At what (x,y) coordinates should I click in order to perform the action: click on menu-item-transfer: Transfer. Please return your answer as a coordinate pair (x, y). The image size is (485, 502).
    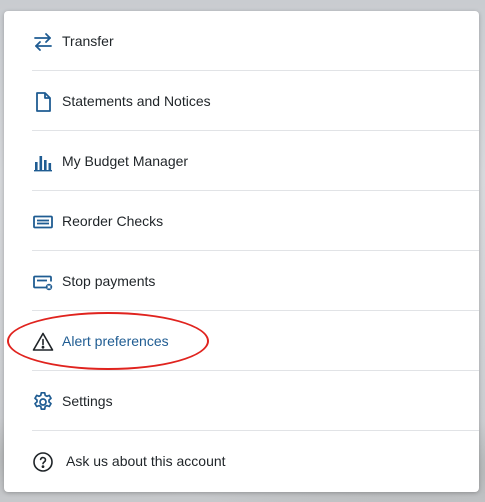
    Looking at the image, I should click on (241, 41).